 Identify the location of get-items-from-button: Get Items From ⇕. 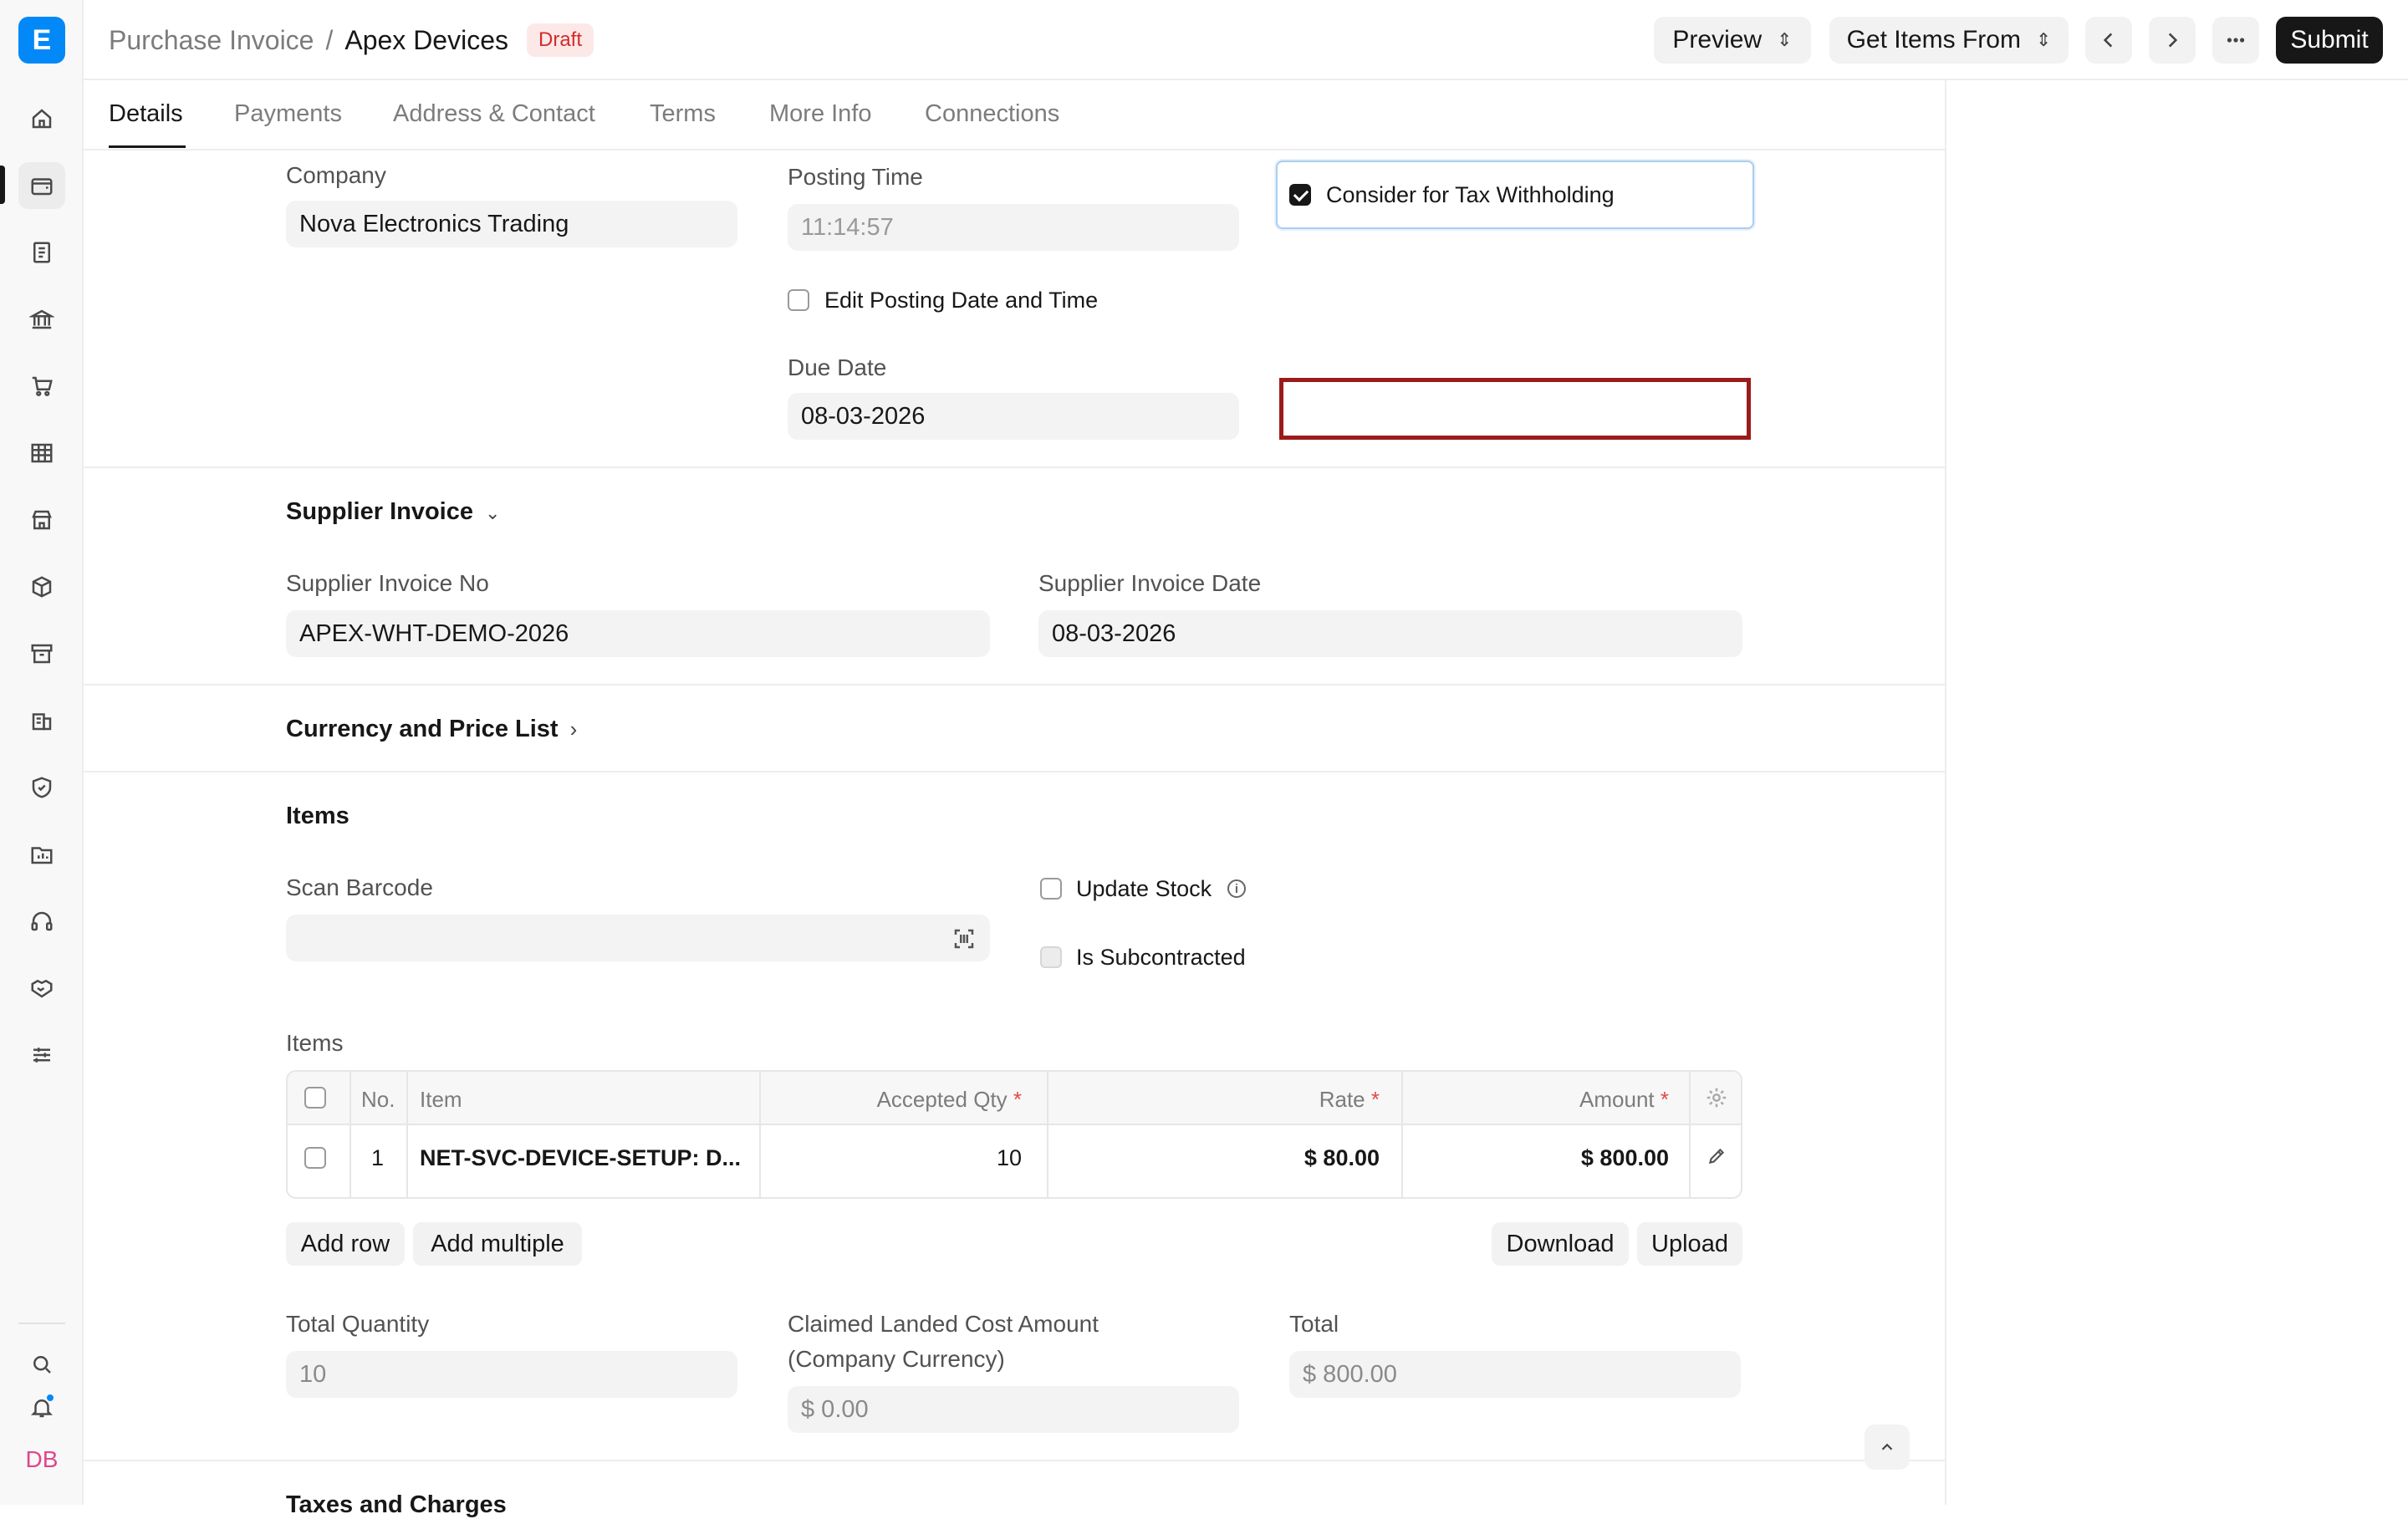
(1949, 40).